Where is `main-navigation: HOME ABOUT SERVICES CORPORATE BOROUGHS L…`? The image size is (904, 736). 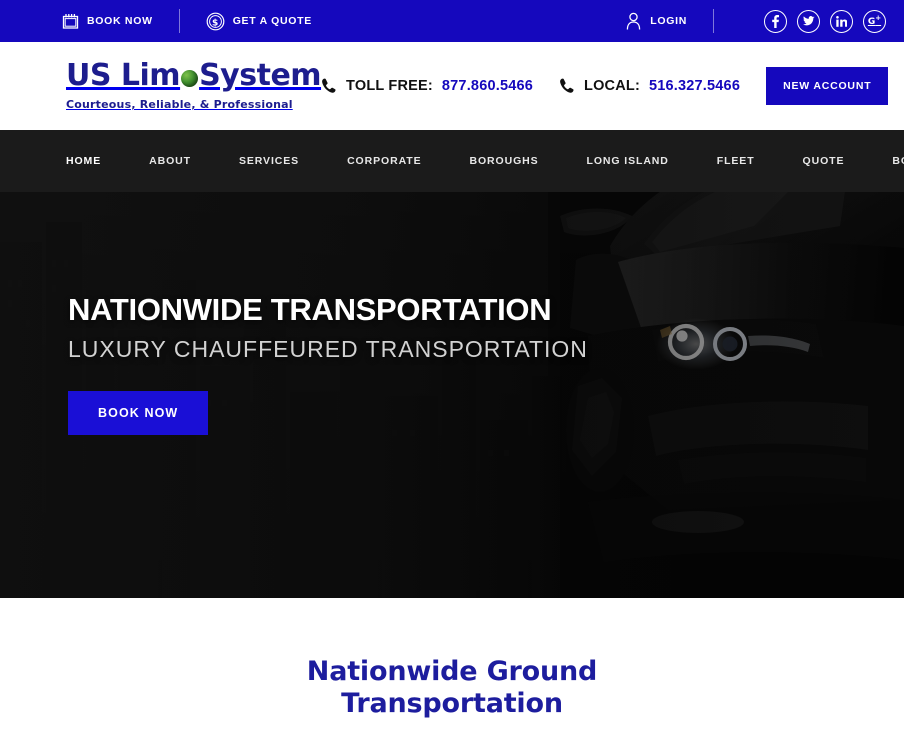 main-navigation: HOME ABOUT SERVICES CORPORATE BOROUGHS L… is located at coordinates (452, 161).